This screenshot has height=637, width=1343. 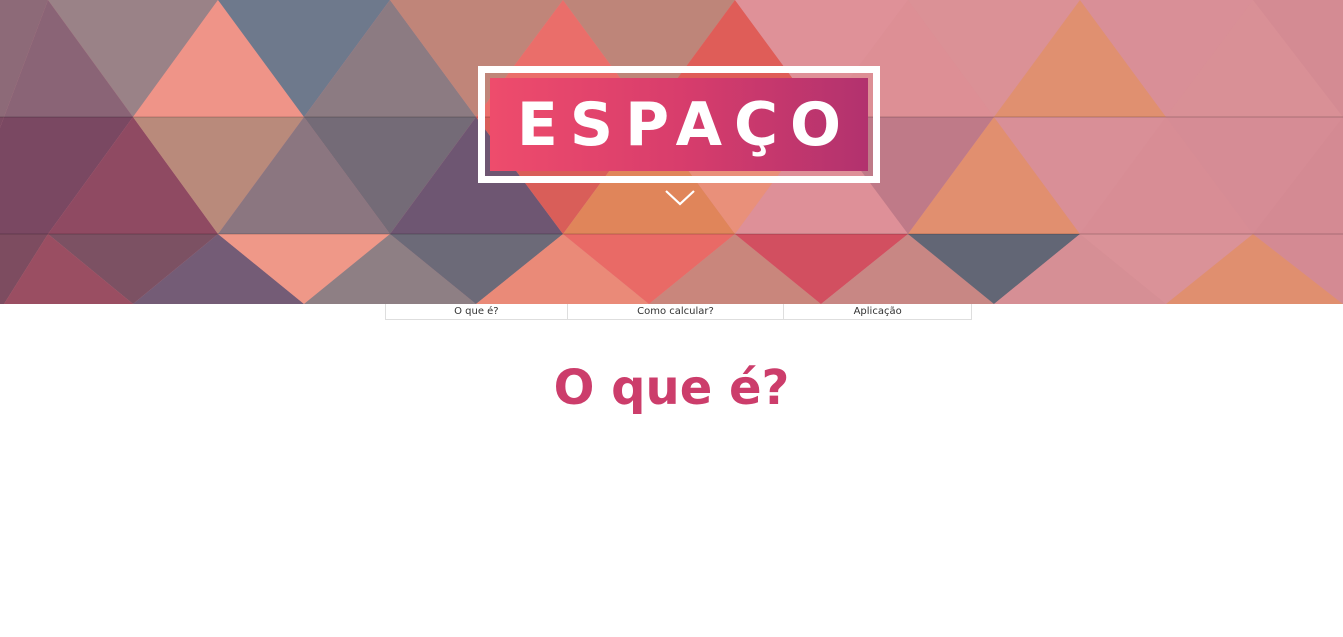 What do you see at coordinates (680, 198) in the screenshot?
I see `chevron-down-icon` at bounding box center [680, 198].